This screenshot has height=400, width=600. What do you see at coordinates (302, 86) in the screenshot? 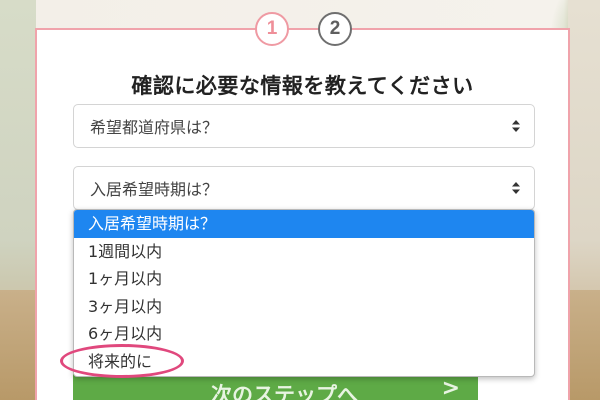
I see `form-title: 確認に必要な情報を教えてください` at bounding box center [302, 86].